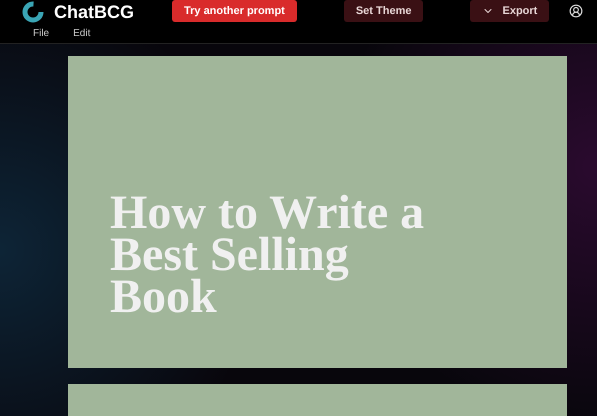  I want to click on app-name: ChatBCG, so click(94, 12).